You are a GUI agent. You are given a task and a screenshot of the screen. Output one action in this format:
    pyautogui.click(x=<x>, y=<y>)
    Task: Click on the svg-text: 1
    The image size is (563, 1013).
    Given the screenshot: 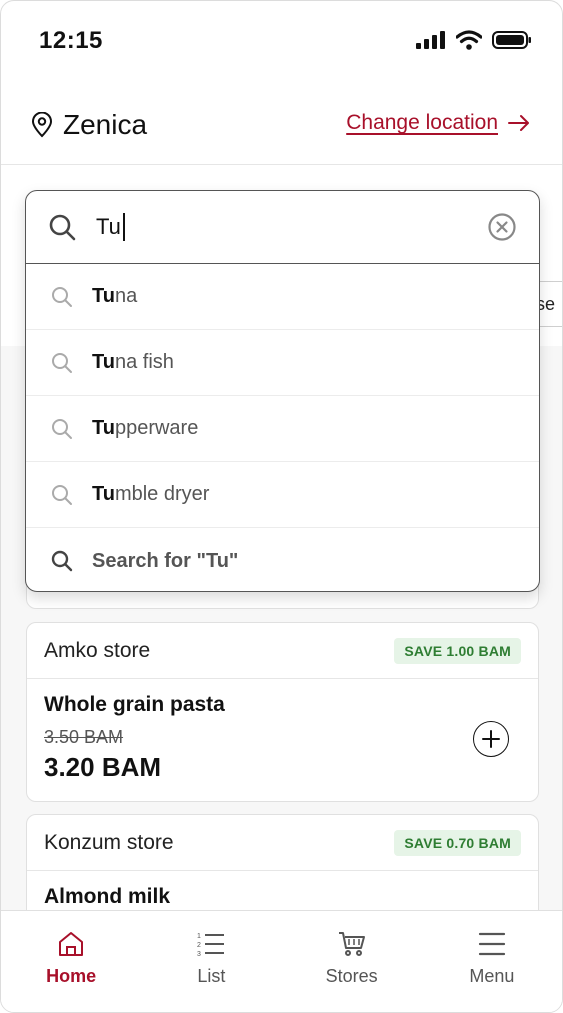 What is the action you would take?
    pyautogui.click(x=199, y=936)
    